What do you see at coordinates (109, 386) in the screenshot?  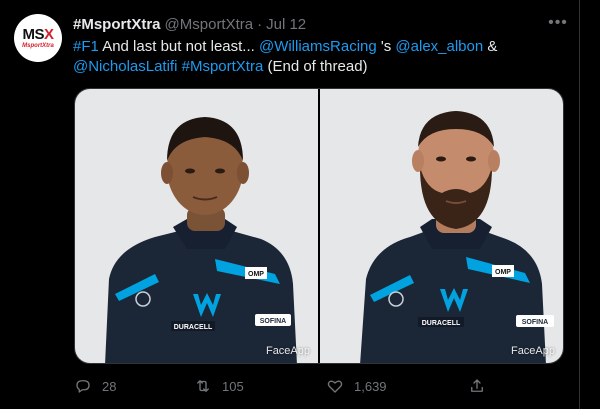 I see `reply-count: 28` at bounding box center [109, 386].